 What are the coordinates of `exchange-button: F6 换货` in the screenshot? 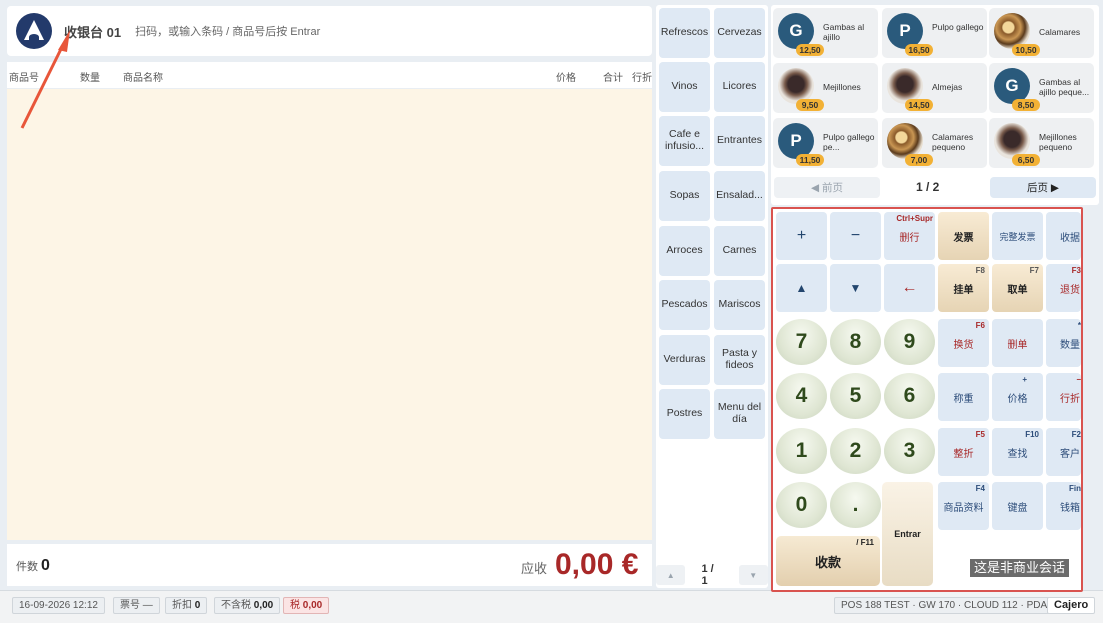 It's located at (963, 343).